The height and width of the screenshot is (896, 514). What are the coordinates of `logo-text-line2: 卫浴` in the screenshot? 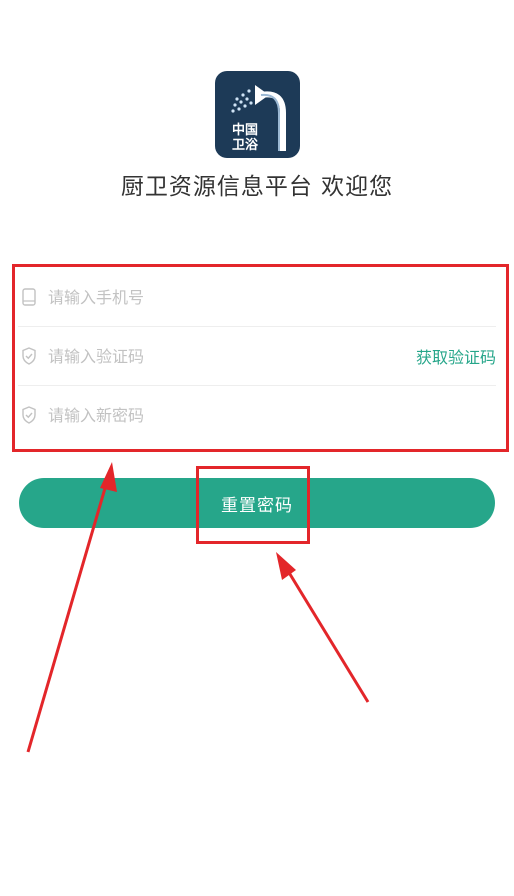 It's located at (245, 145).